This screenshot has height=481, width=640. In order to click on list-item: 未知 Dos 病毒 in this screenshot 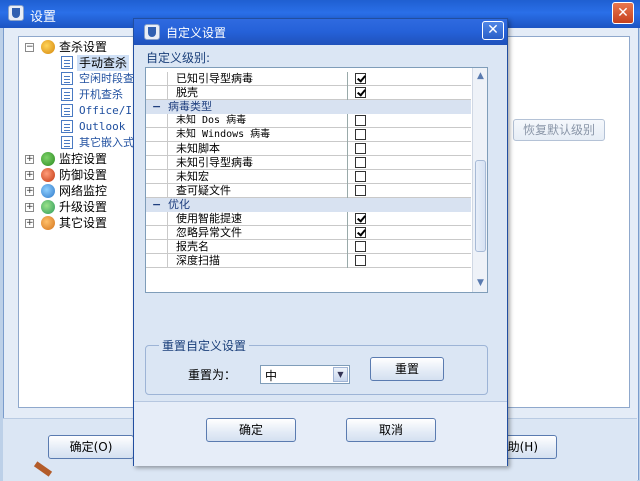, I will do `click(308, 121)`.